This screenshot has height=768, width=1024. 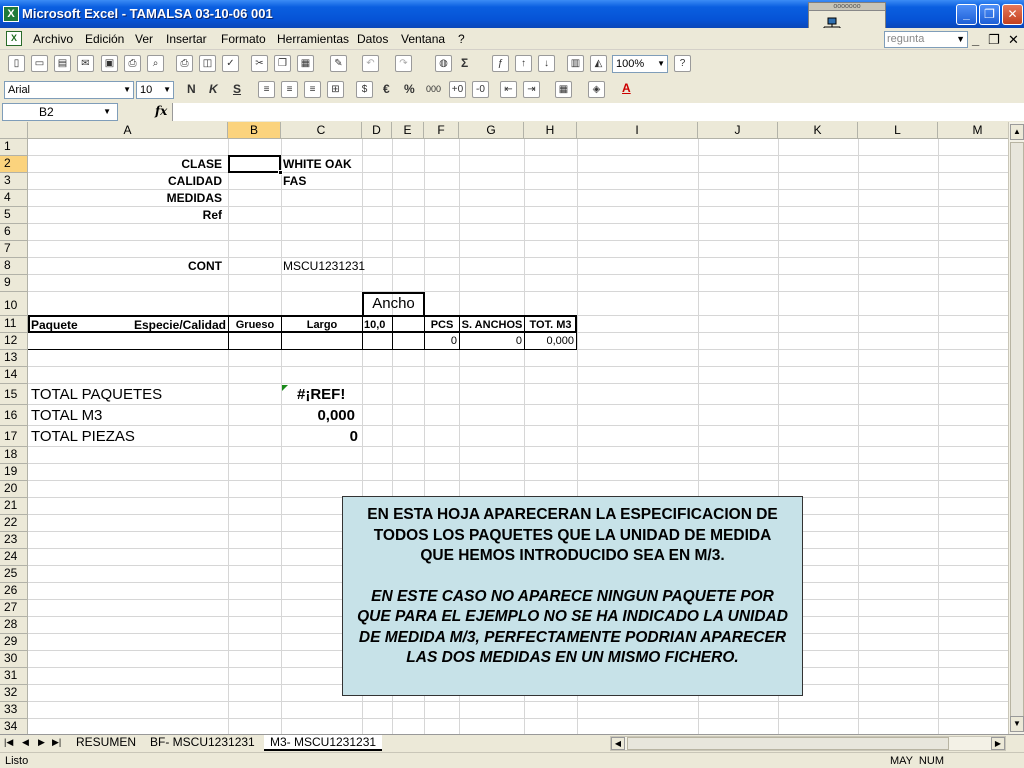 What do you see at coordinates (323, 743) in the screenshot?
I see `sheet-tab-m3: M3- MSCU1231231` at bounding box center [323, 743].